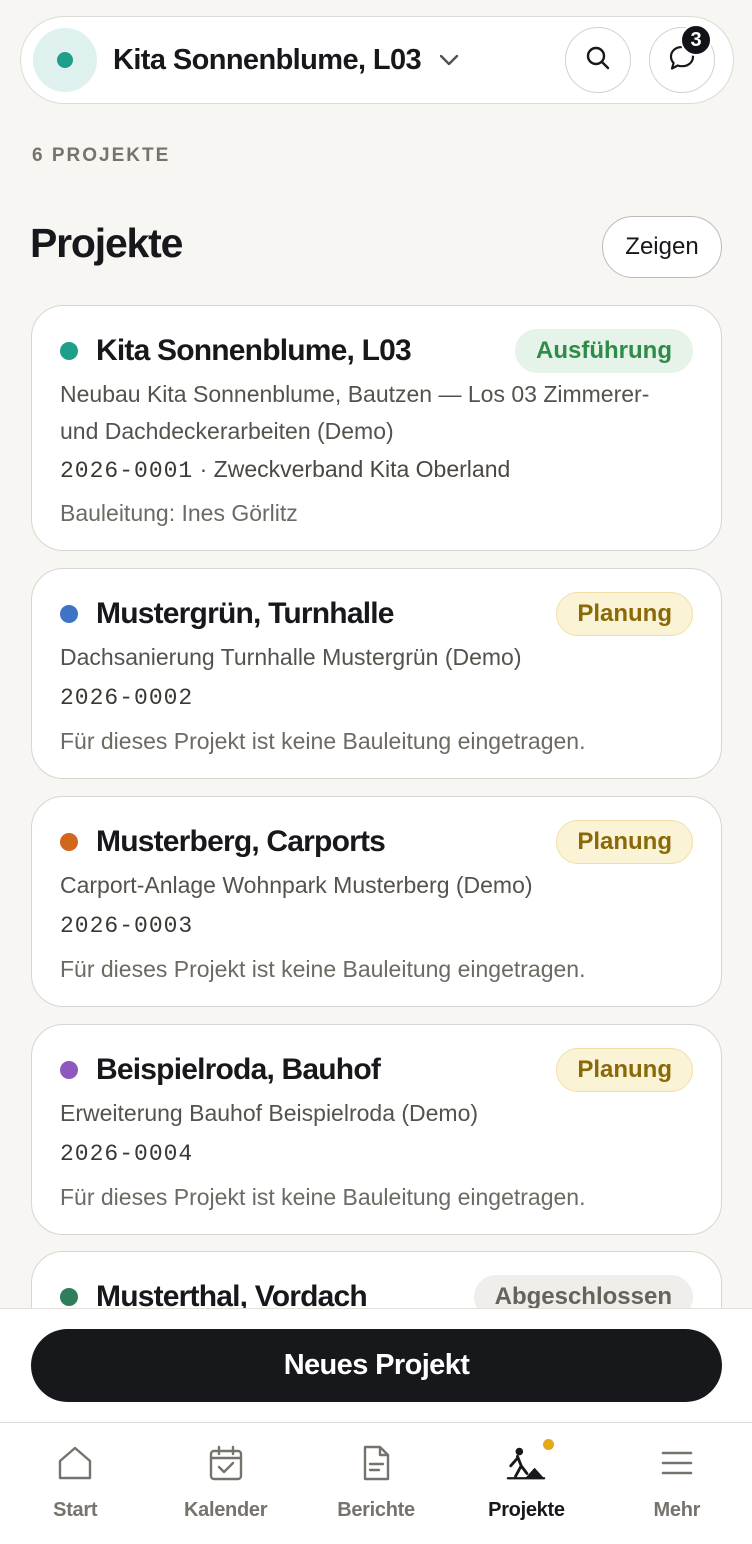 The image size is (752, 1544). What do you see at coordinates (549, 1444) in the screenshot?
I see `tab-indicator-dot` at bounding box center [549, 1444].